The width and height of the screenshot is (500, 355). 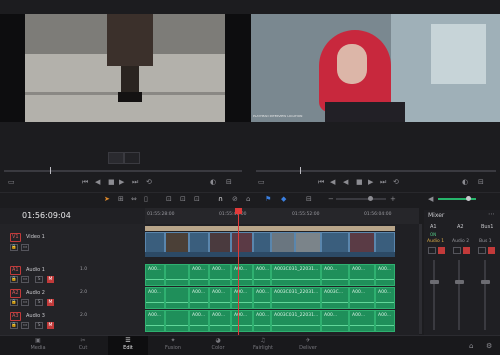 I want to click on title-clip-strip, so click(x=270, y=228).